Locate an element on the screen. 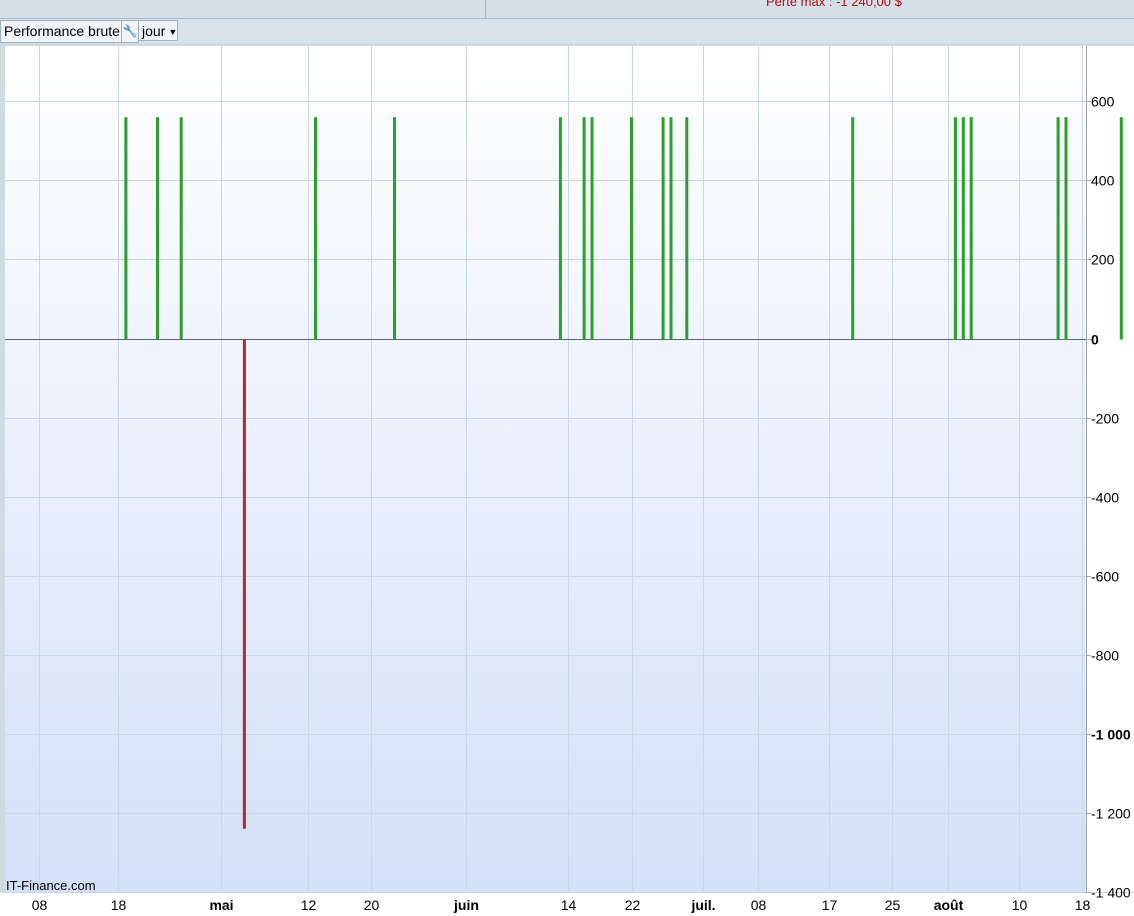 Image resolution: width=1134 pixels, height=916 pixels. y-tick-label: 600 is located at coordinates (1103, 102).